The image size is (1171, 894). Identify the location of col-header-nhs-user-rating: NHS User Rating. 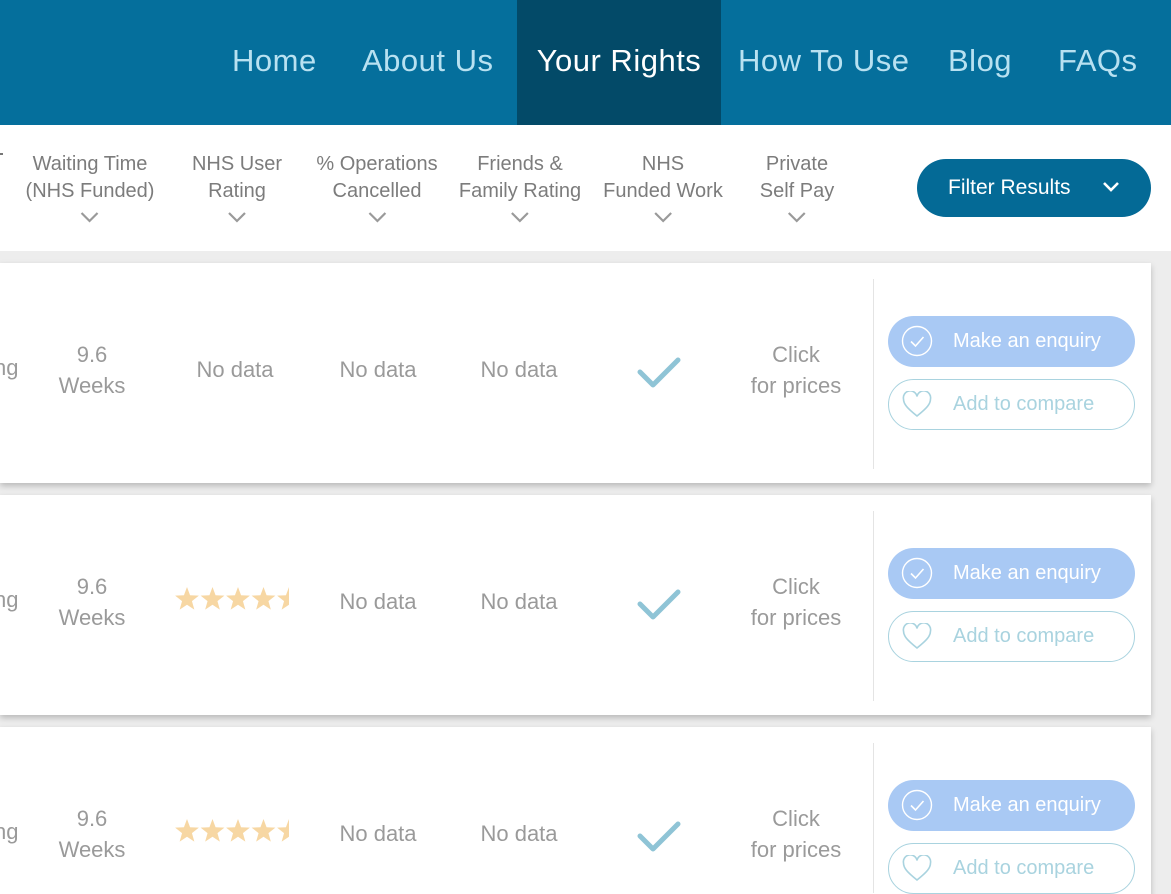
(237, 187).